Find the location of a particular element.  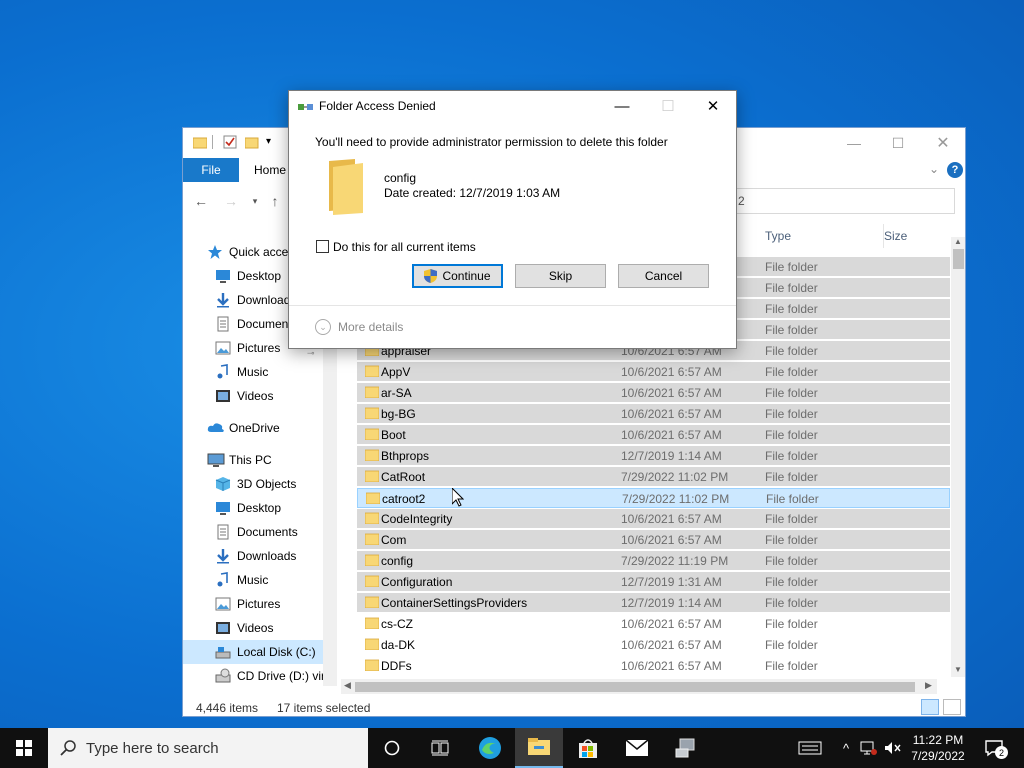

table-row: CatRoot 7/29/2022 11:02 PM File folder is located at coordinates (653, 477).